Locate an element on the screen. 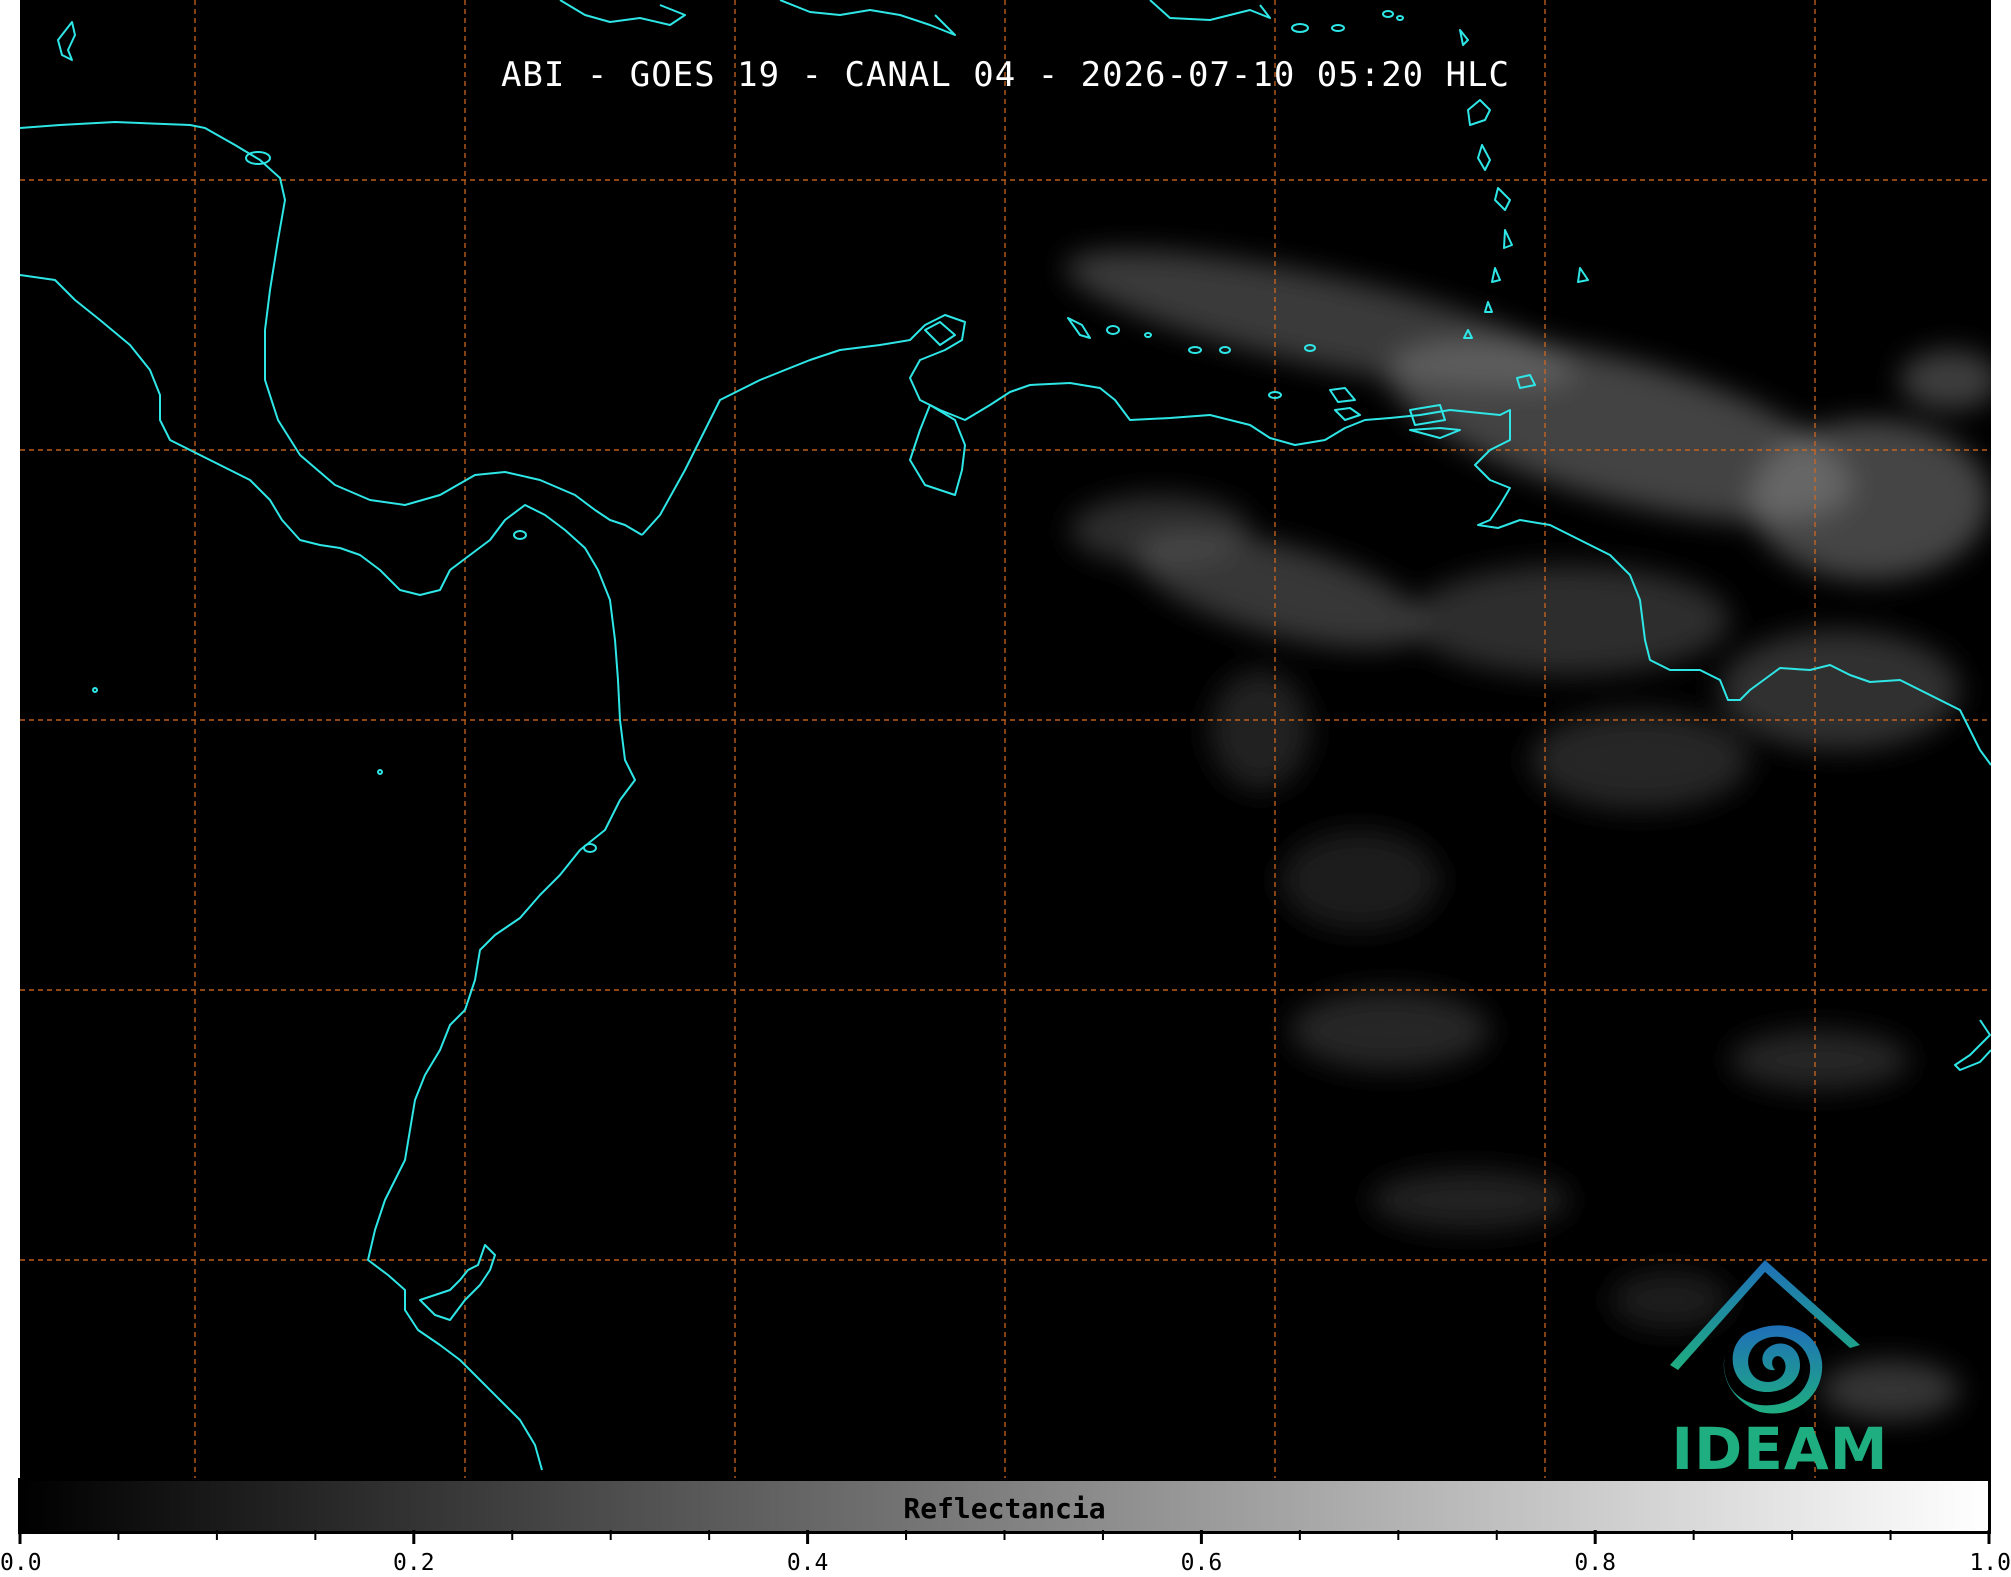  colorbar: Reflectancia is located at coordinates (1004, 1506).